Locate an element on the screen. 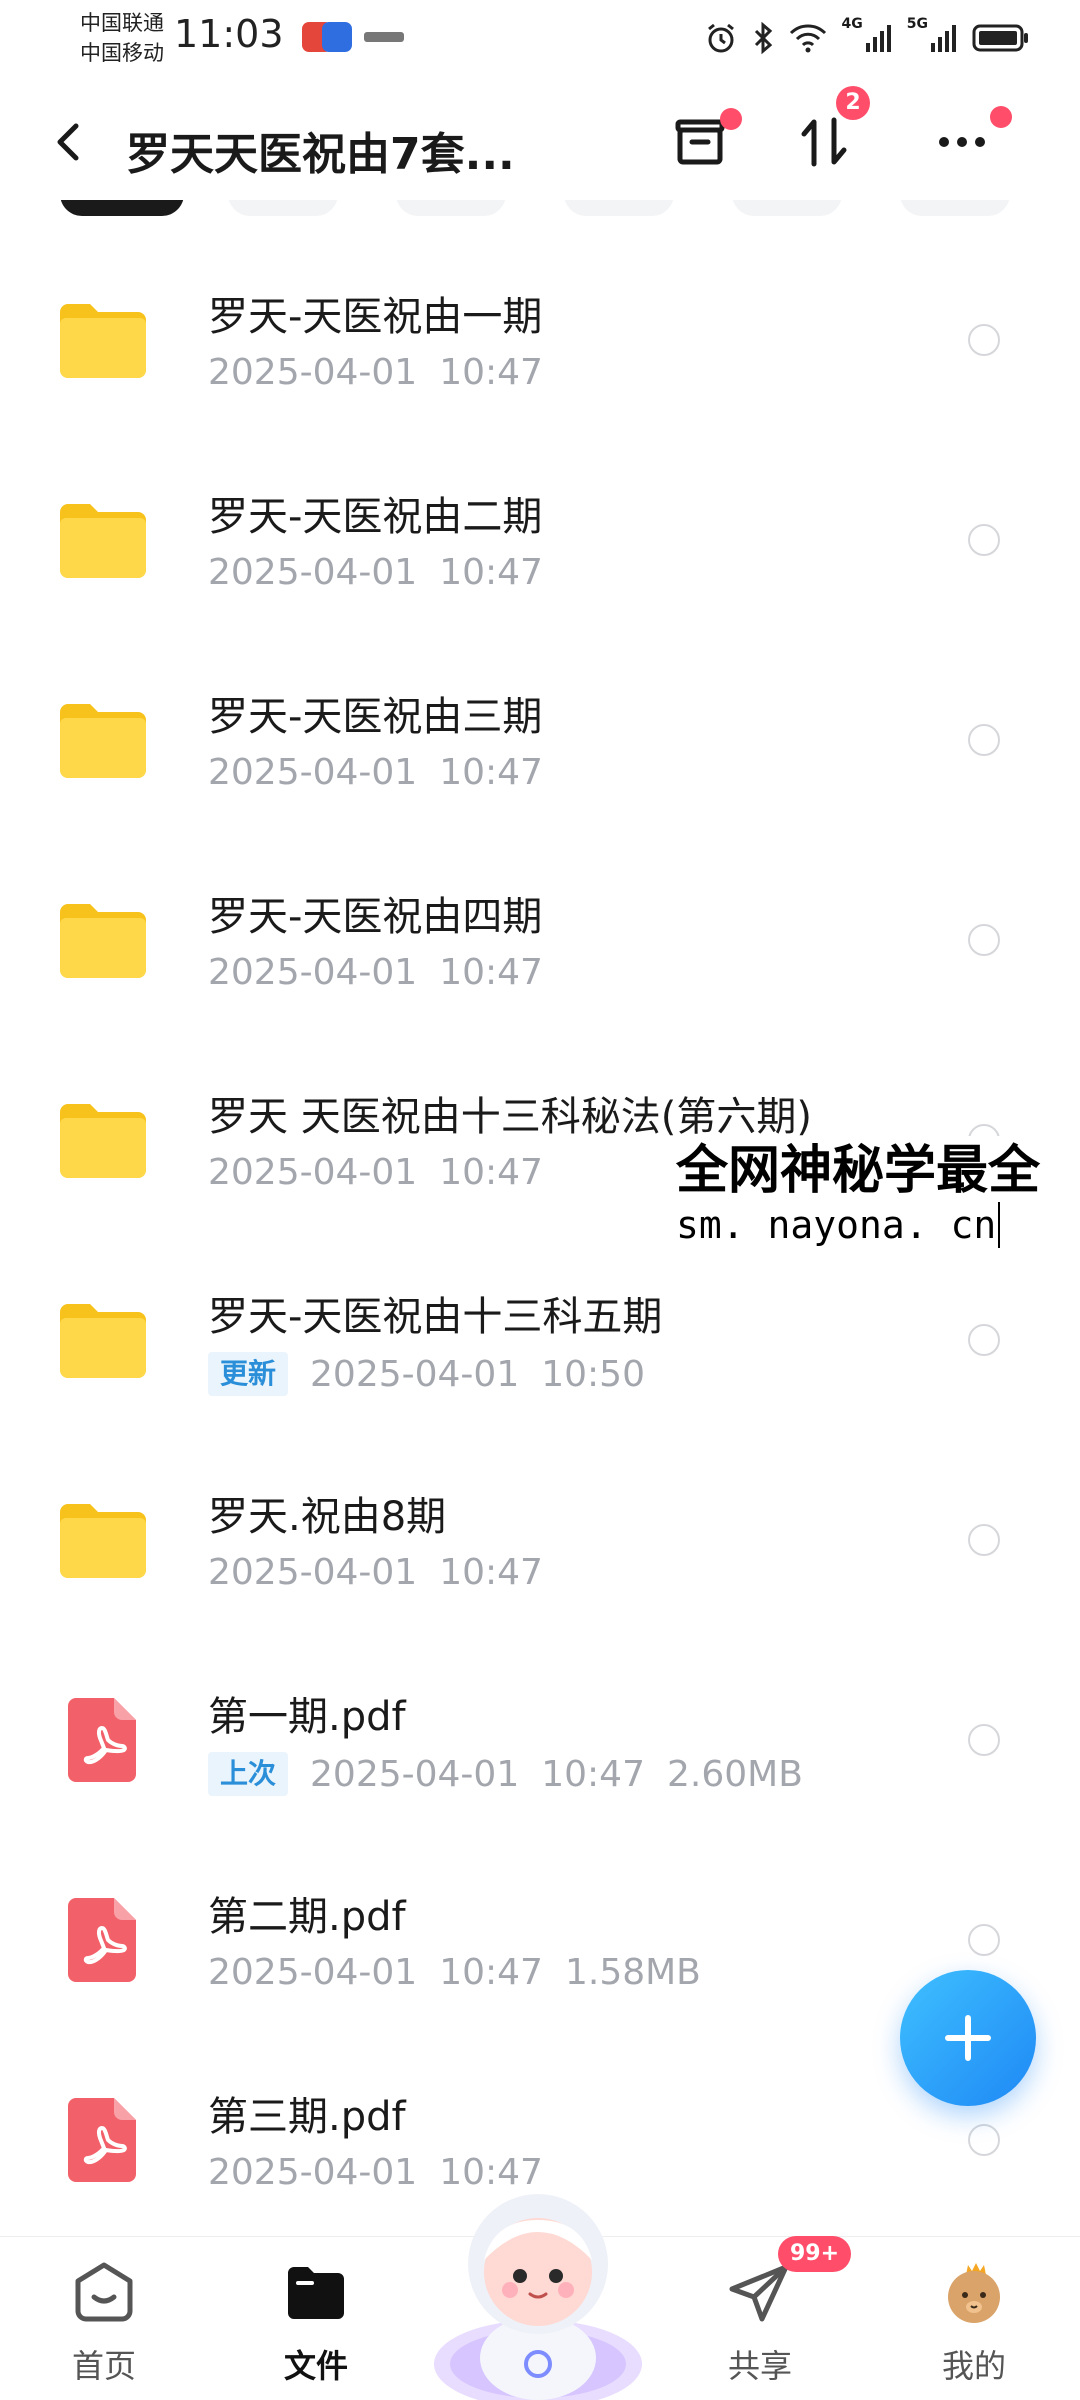 This screenshot has width=1080, height=2400. back-icon is located at coordinates (68, 142).